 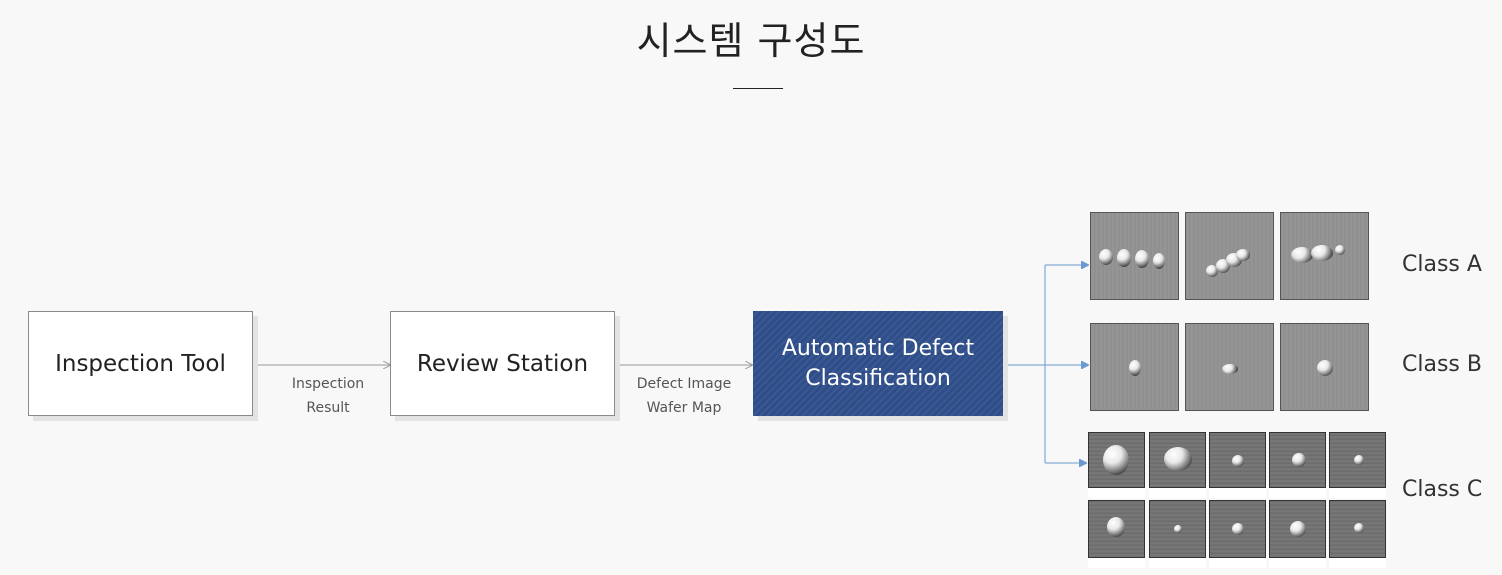 I want to click on edge-label-line: Wafer Map, so click(x=684, y=408).